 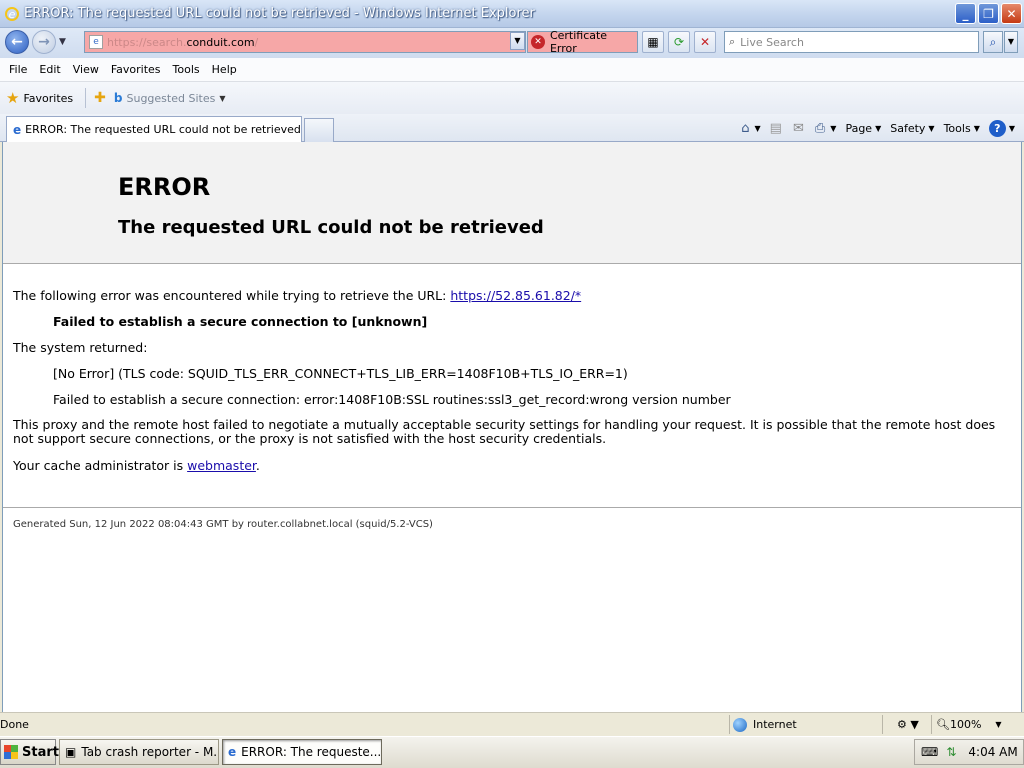 What do you see at coordinates (86, 69) in the screenshot?
I see `menu-view: View` at bounding box center [86, 69].